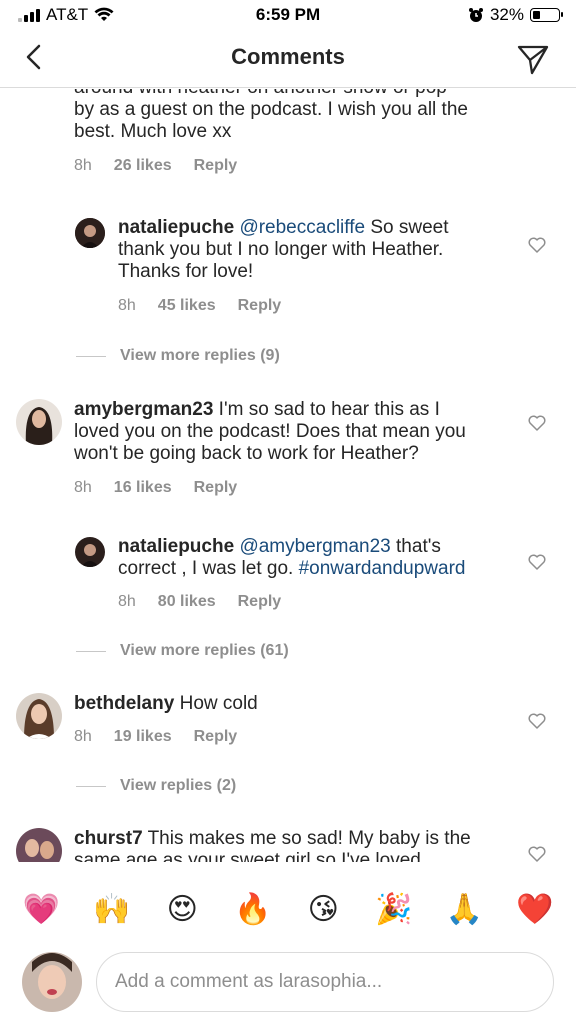 This screenshot has height=1024, width=576. I want to click on likes-count: 45 likes, so click(187, 306).